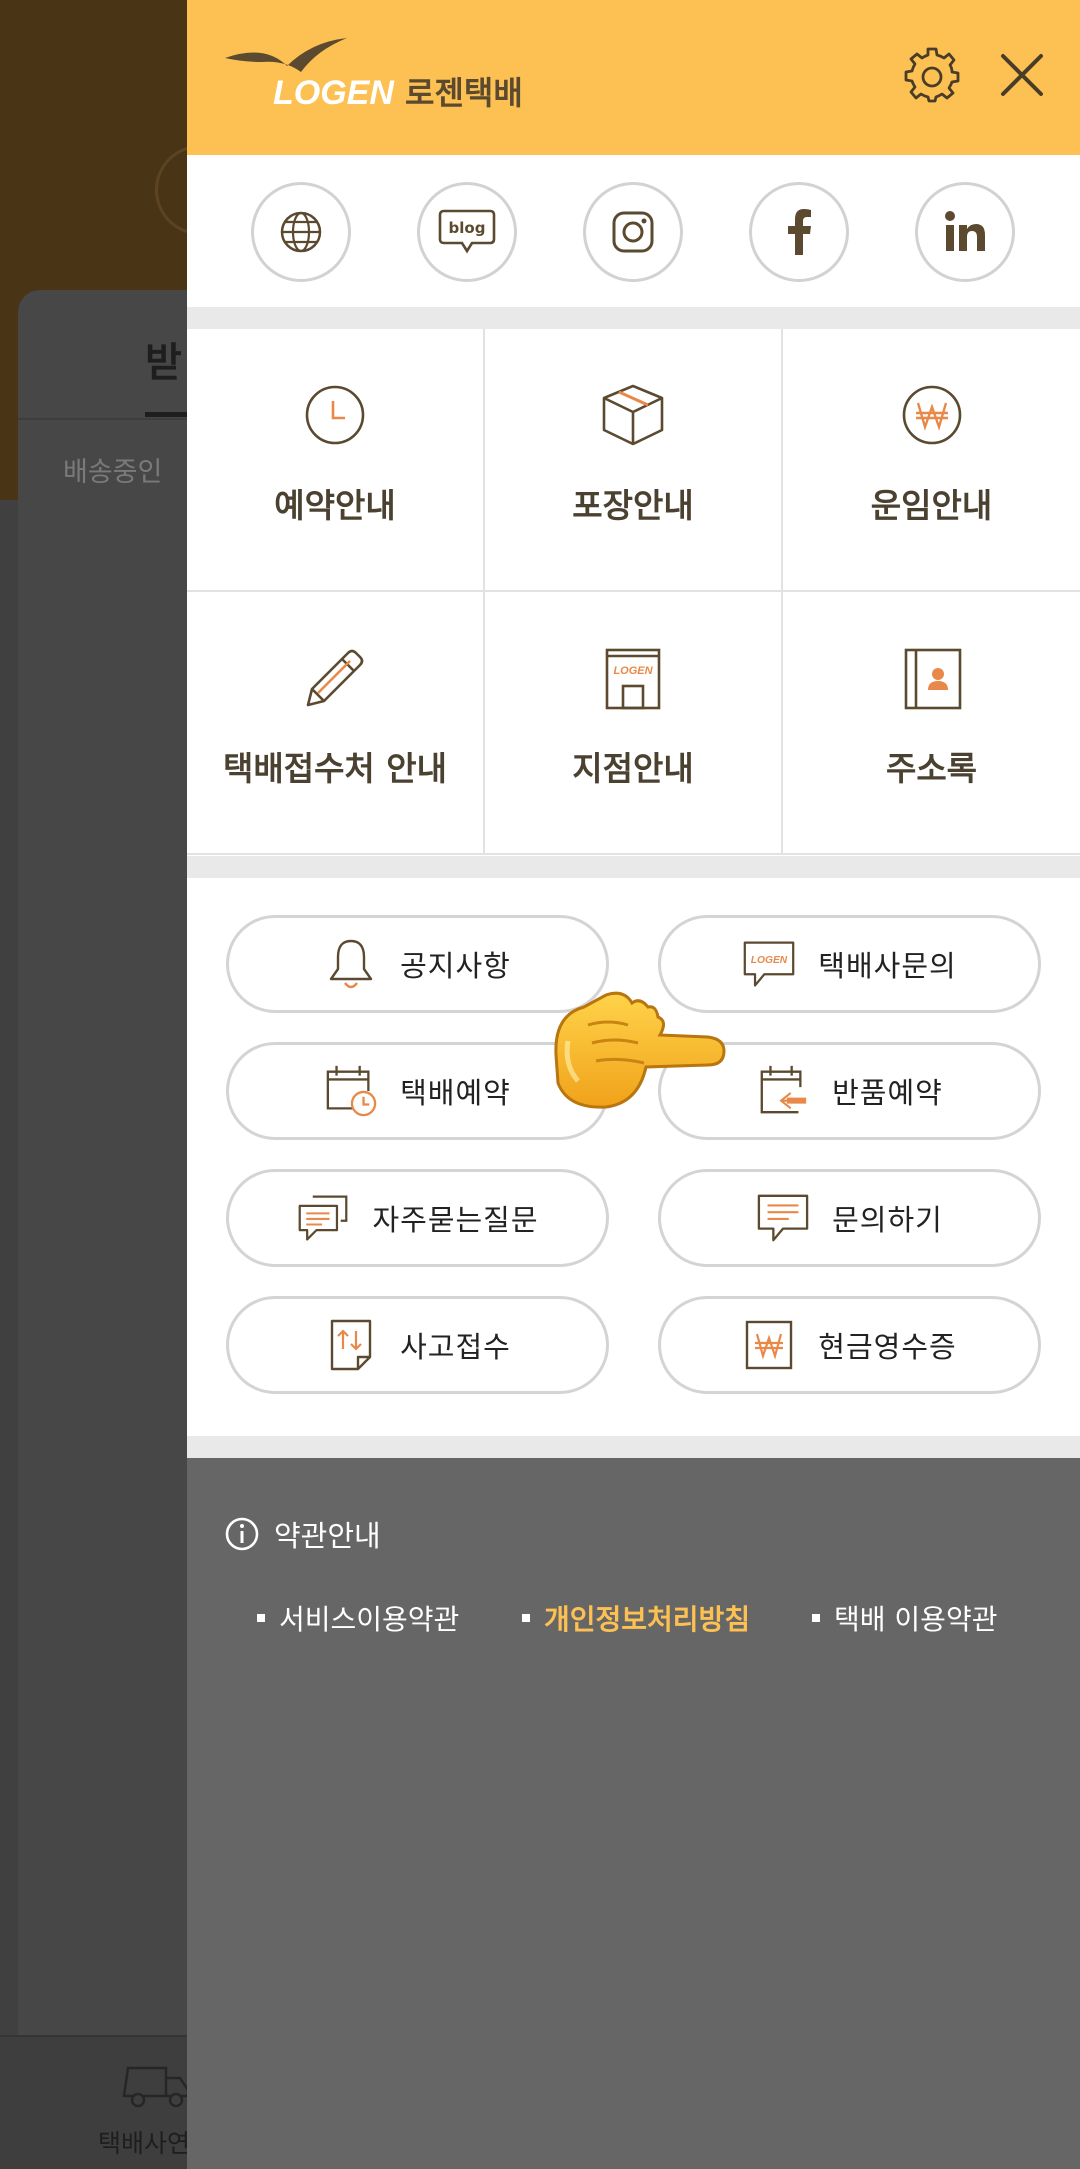  I want to click on accident-report-label: 사고접수, so click(455, 1347).